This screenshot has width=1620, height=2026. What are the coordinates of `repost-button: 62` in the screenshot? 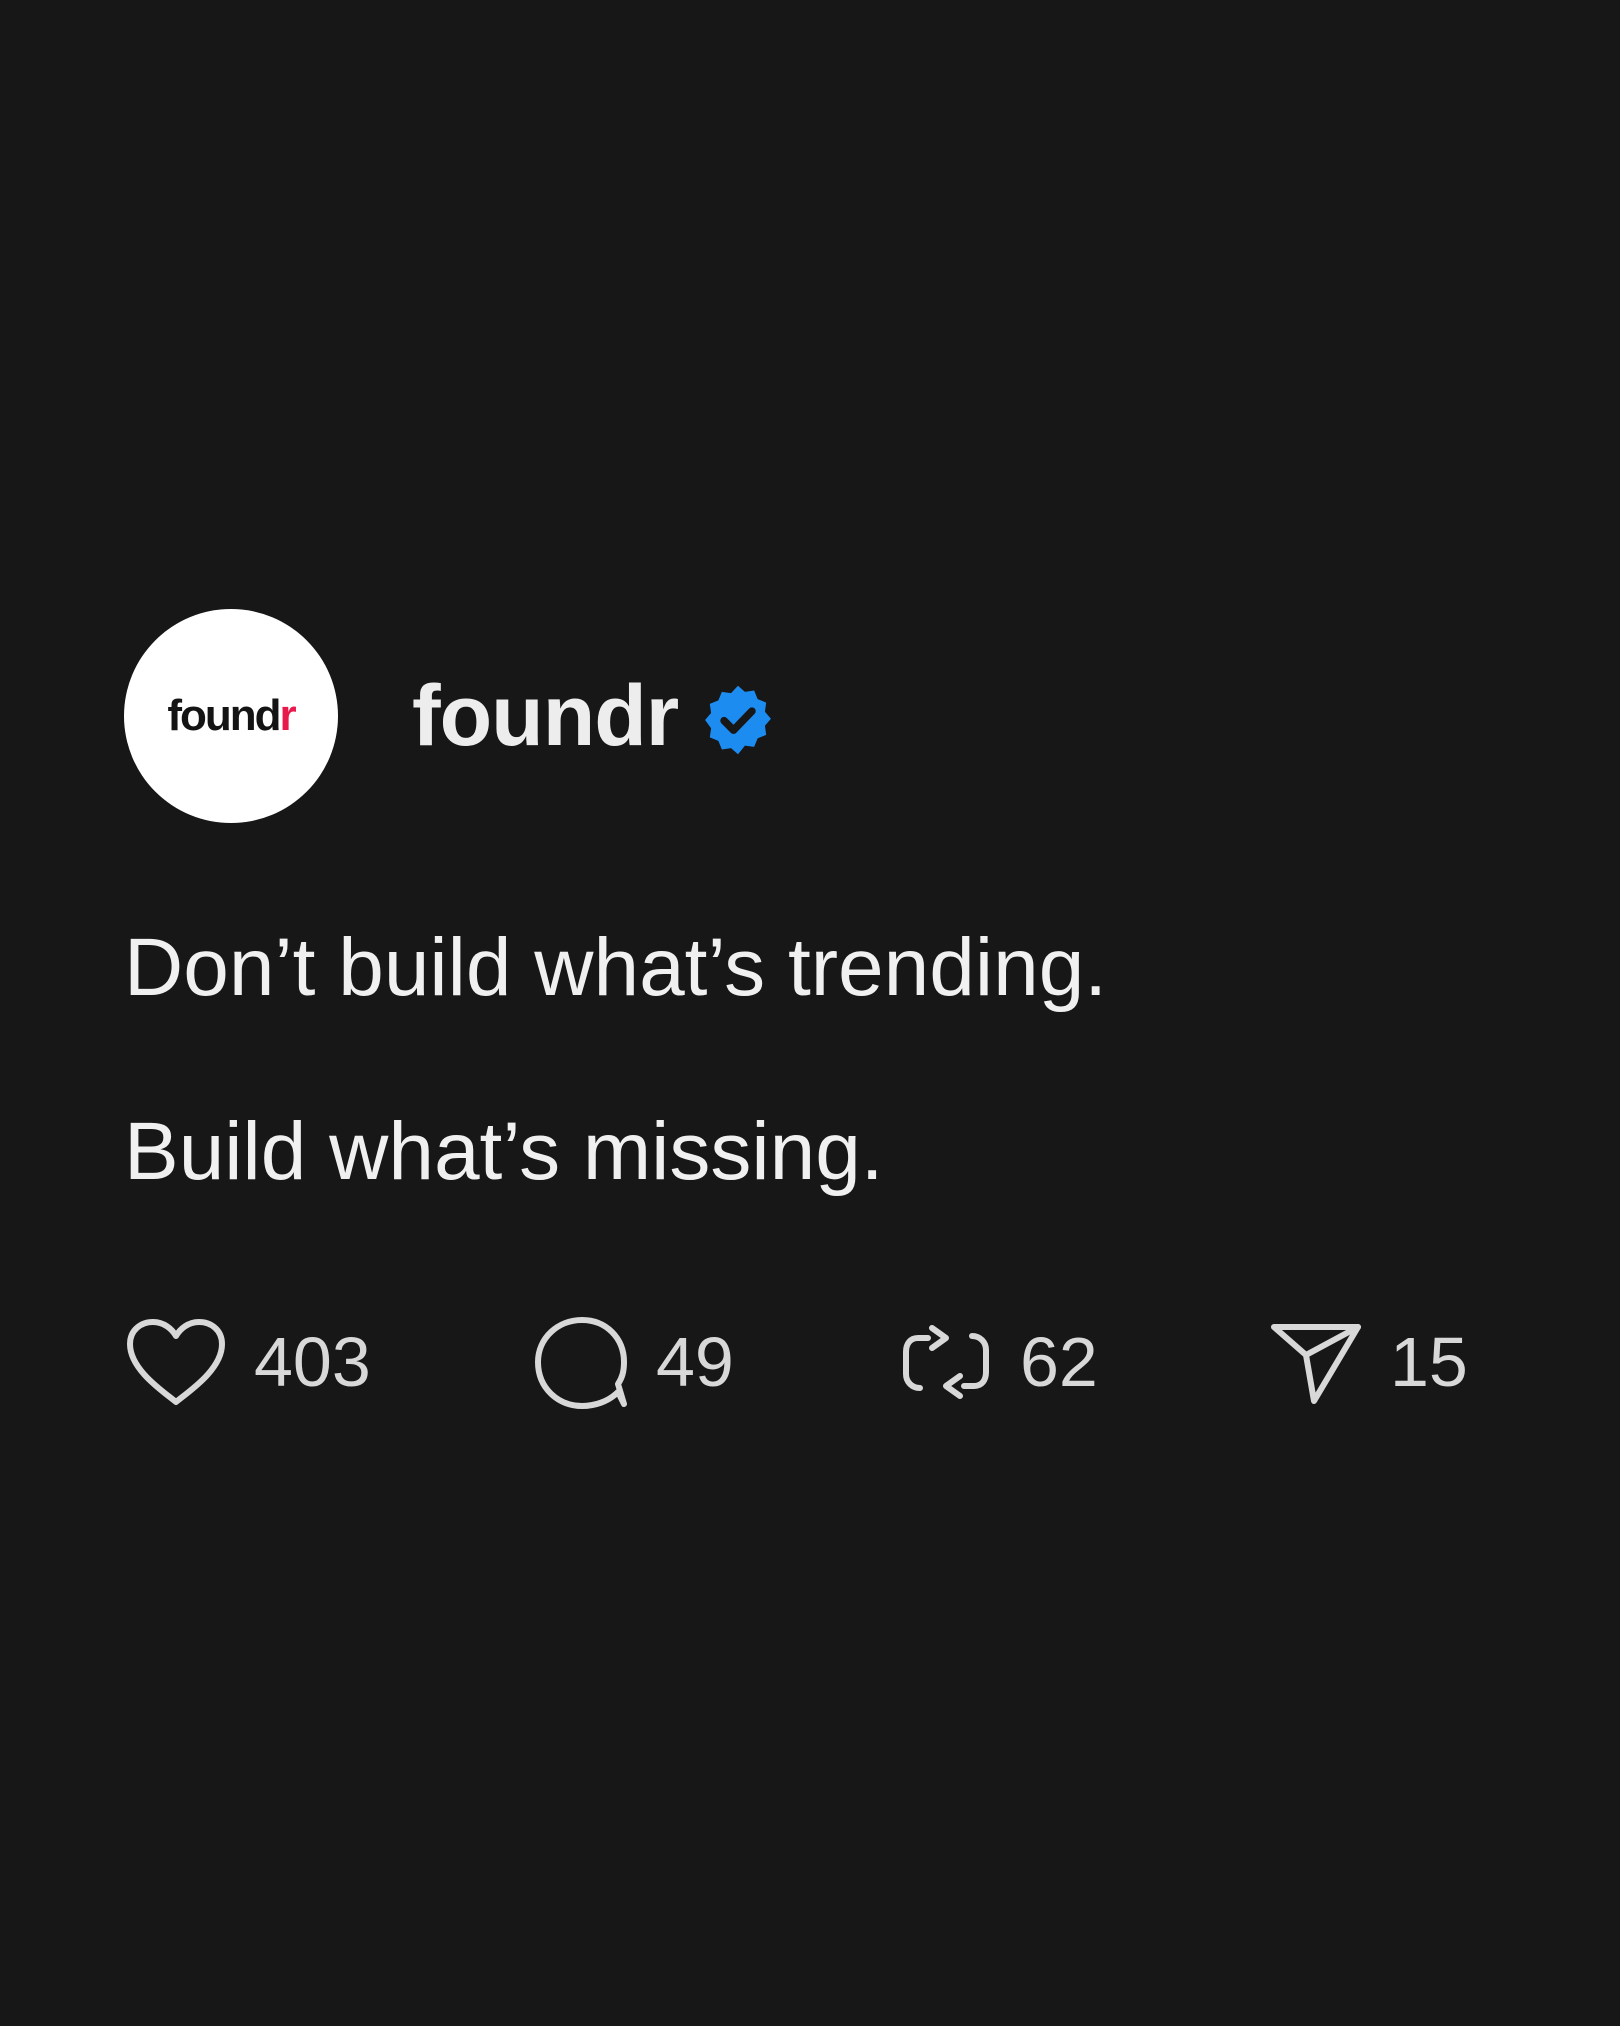 It's located at (1083, 1362).